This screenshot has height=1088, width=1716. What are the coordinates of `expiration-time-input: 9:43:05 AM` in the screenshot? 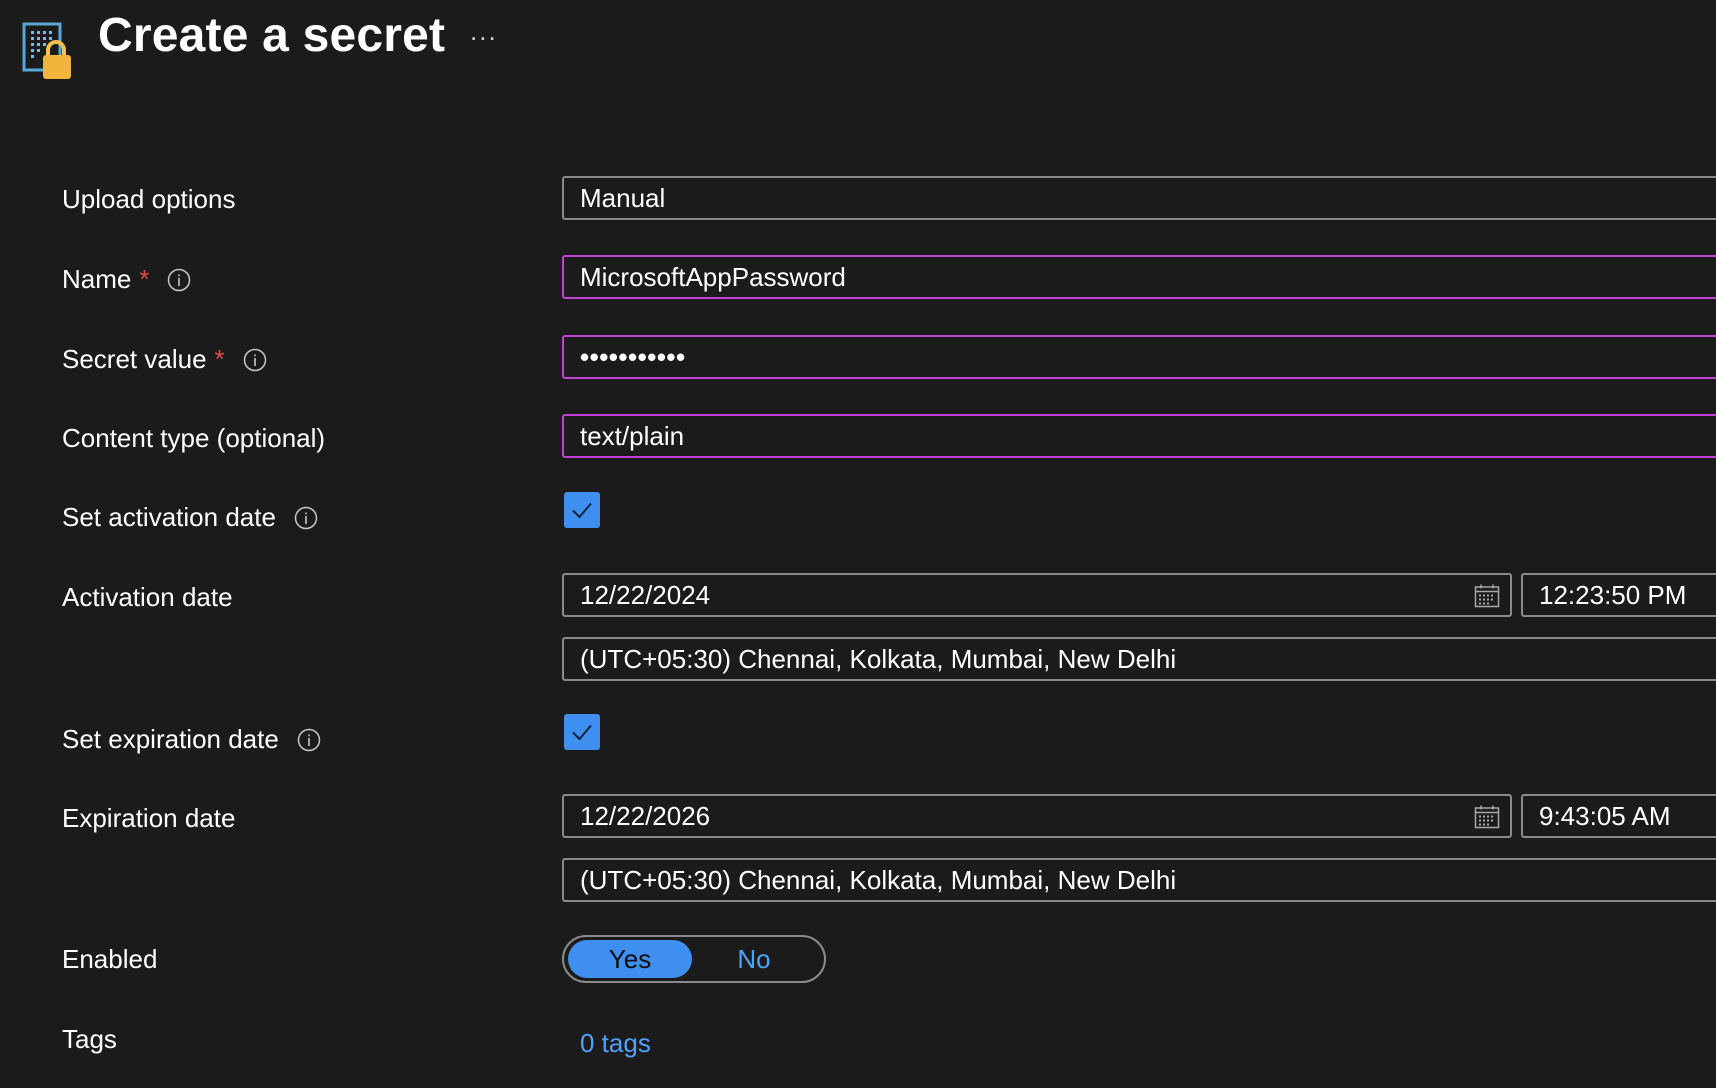 It's located at (1618, 816).